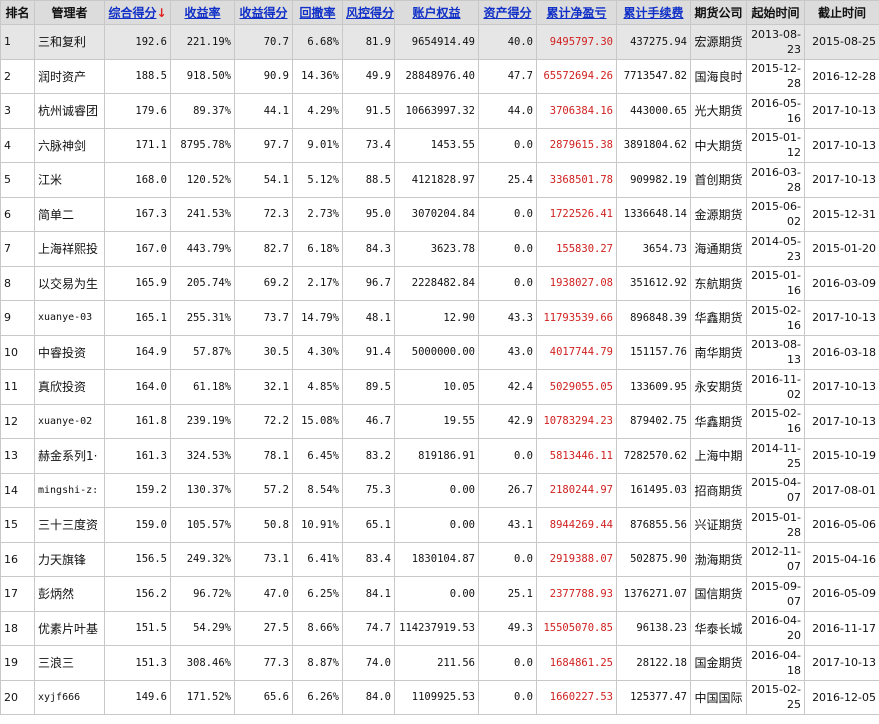  What do you see at coordinates (775, 111) in the screenshot?
I see `cell-start-date: 2016-05-16` at bounding box center [775, 111].